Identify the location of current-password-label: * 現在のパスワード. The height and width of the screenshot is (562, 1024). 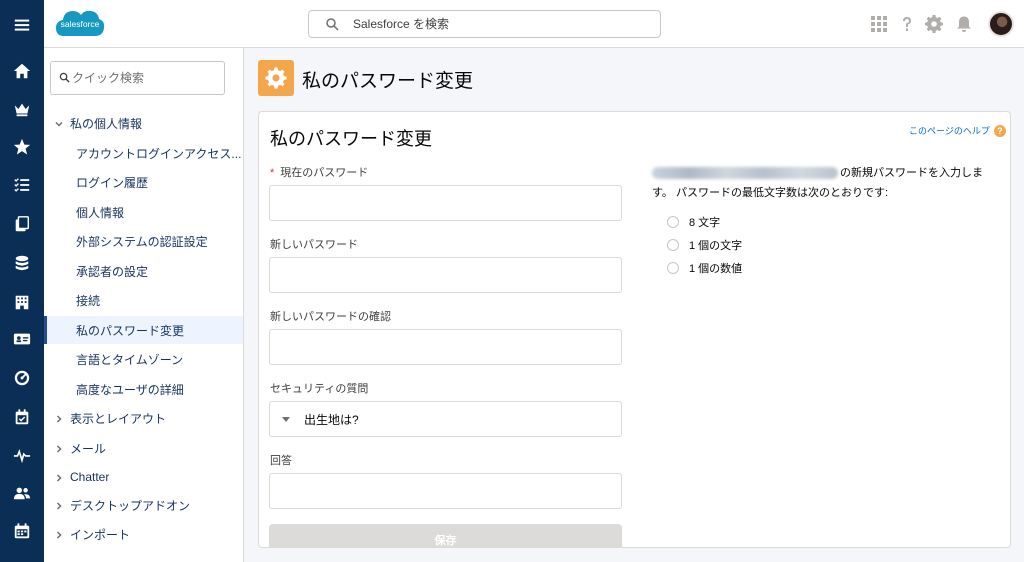
(319, 172).